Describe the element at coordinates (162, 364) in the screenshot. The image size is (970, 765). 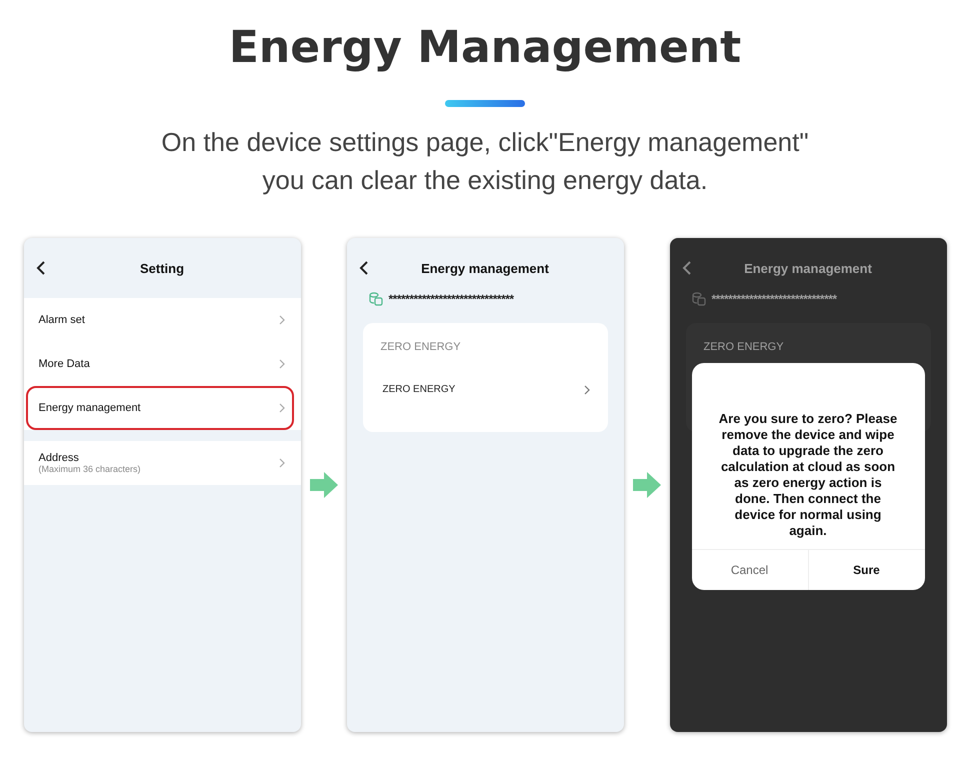
I see `settings-item: More Data` at that location.